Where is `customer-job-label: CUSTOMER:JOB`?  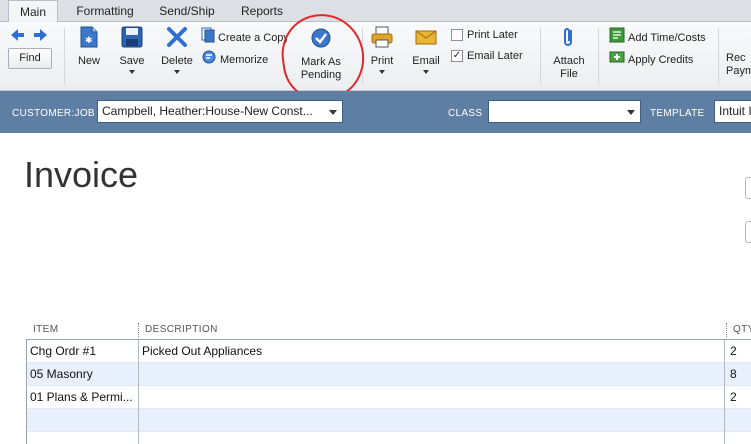 customer-job-label: CUSTOMER:JOB is located at coordinates (53, 113).